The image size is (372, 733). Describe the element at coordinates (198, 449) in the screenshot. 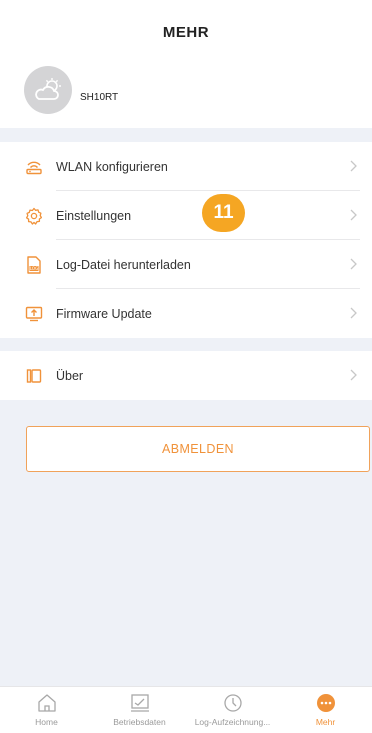

I see `logout-button: ABMELDEN` at that location.